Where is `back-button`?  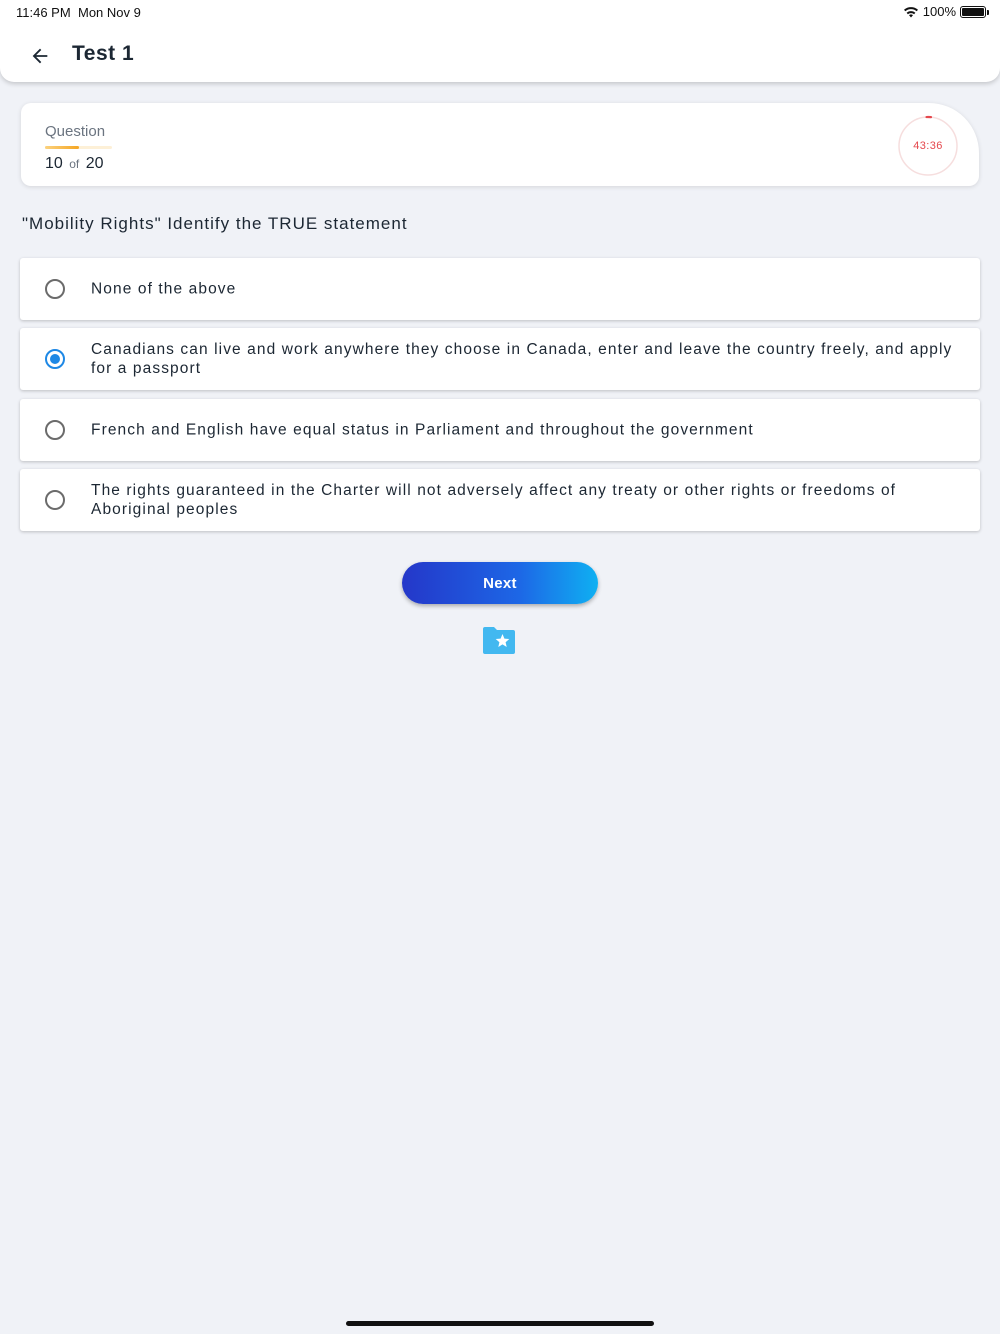
back-button is located at coordinates (40, 56).